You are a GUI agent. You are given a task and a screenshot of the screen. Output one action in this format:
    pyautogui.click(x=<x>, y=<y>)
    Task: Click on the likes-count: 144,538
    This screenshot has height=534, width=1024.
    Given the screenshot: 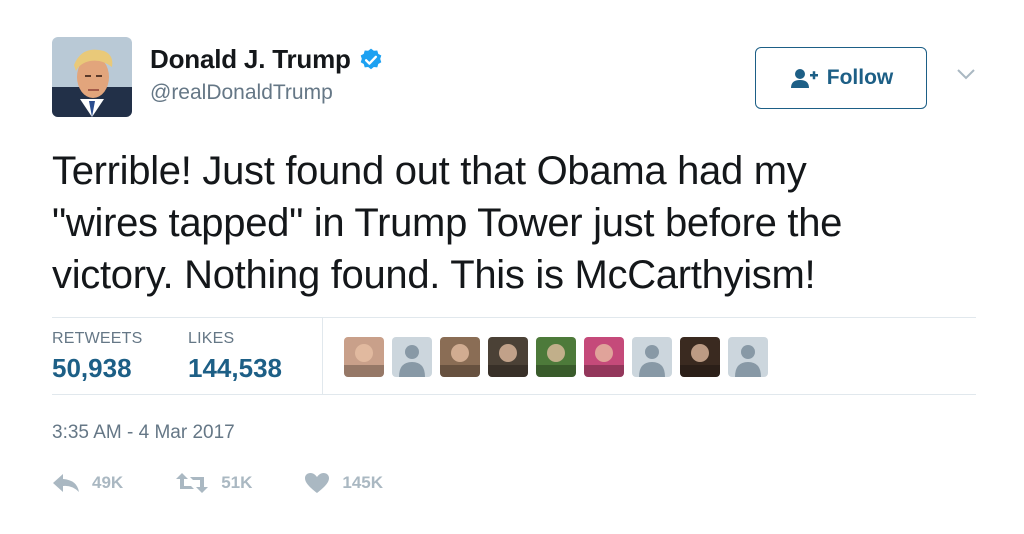 What is the action you would take?
    pyautogui.click(x=235, y=368)
    